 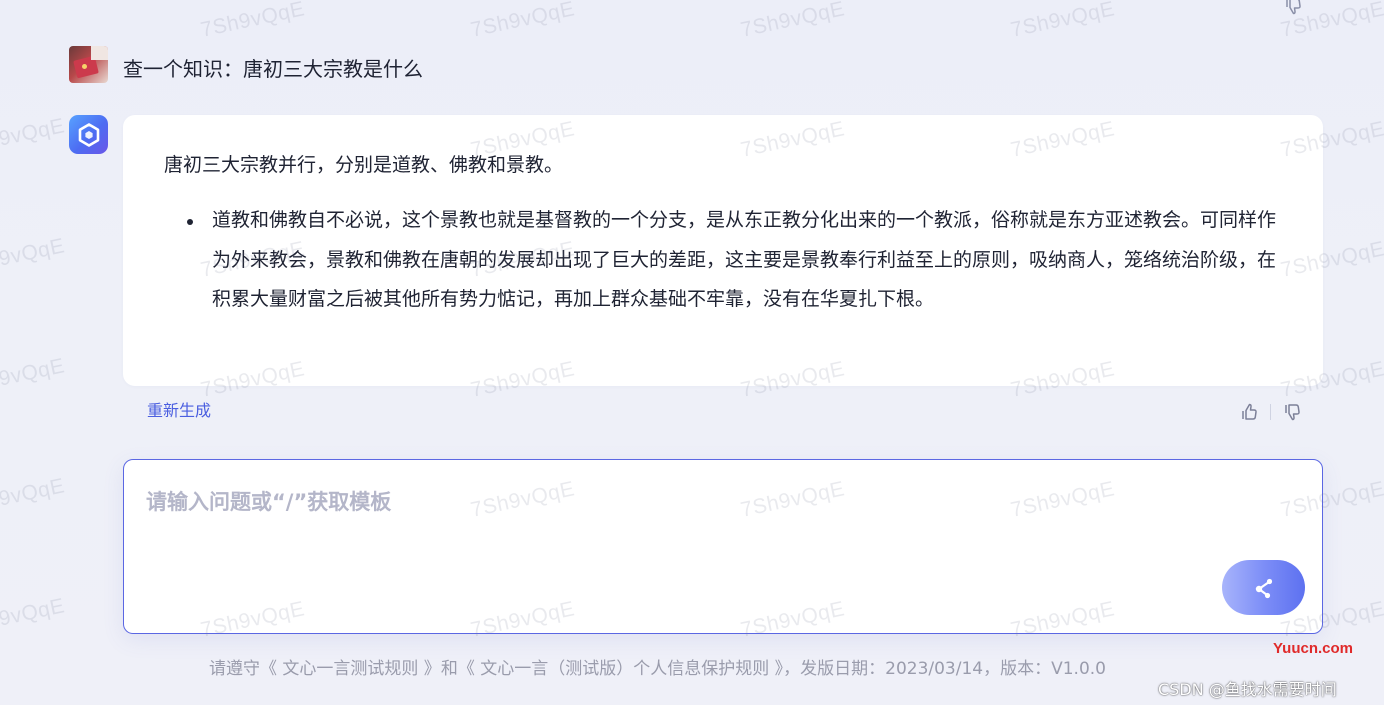 I want to click on privacy-rules-link: 《 文心一言（测试版）个人信息保护规则 》, so click(x=620, y=669).